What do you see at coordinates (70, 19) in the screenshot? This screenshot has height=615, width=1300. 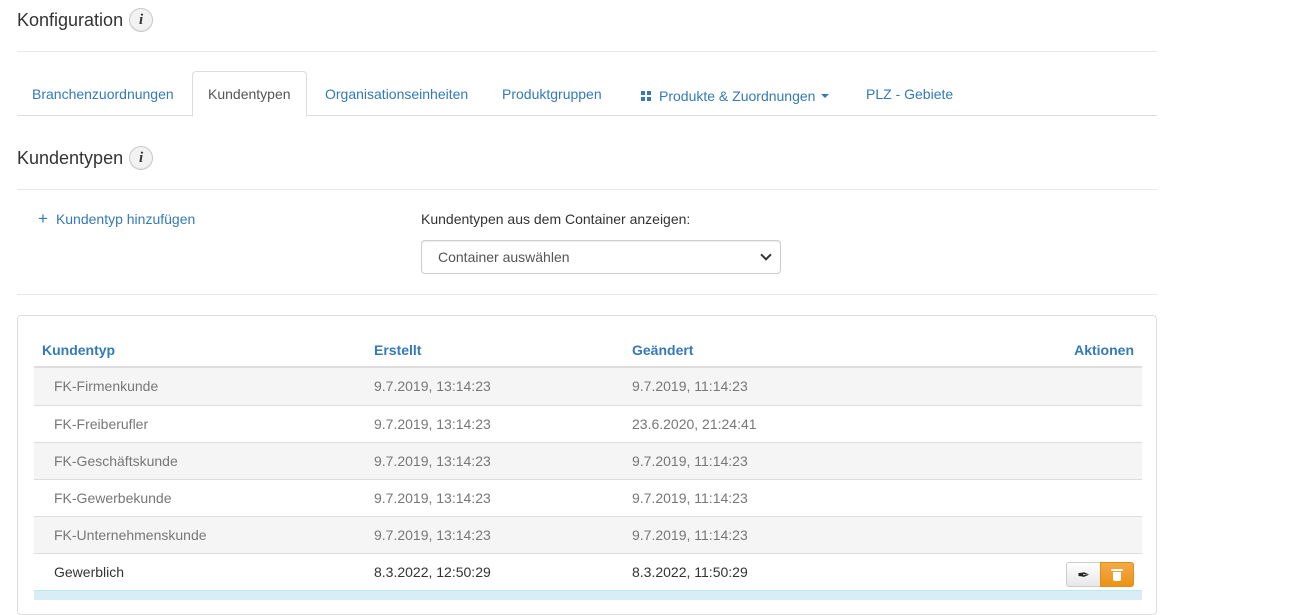 I see `page-title: Konfiguration` at bounding box center [70, 19].